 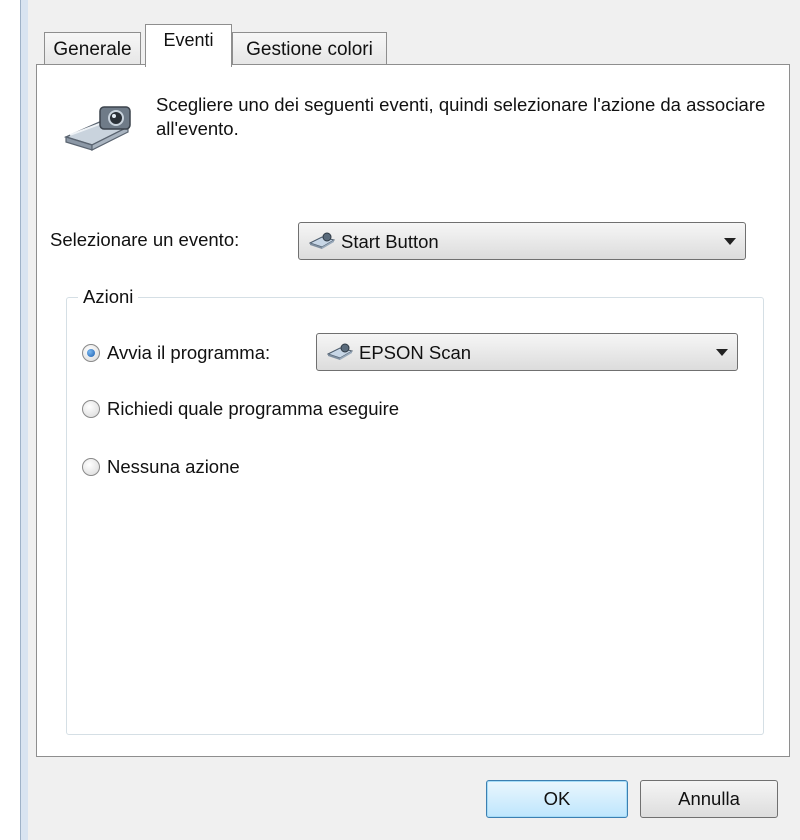 I want to click on program-dropdown: EPSON Scan, so click(x=527, y=352).